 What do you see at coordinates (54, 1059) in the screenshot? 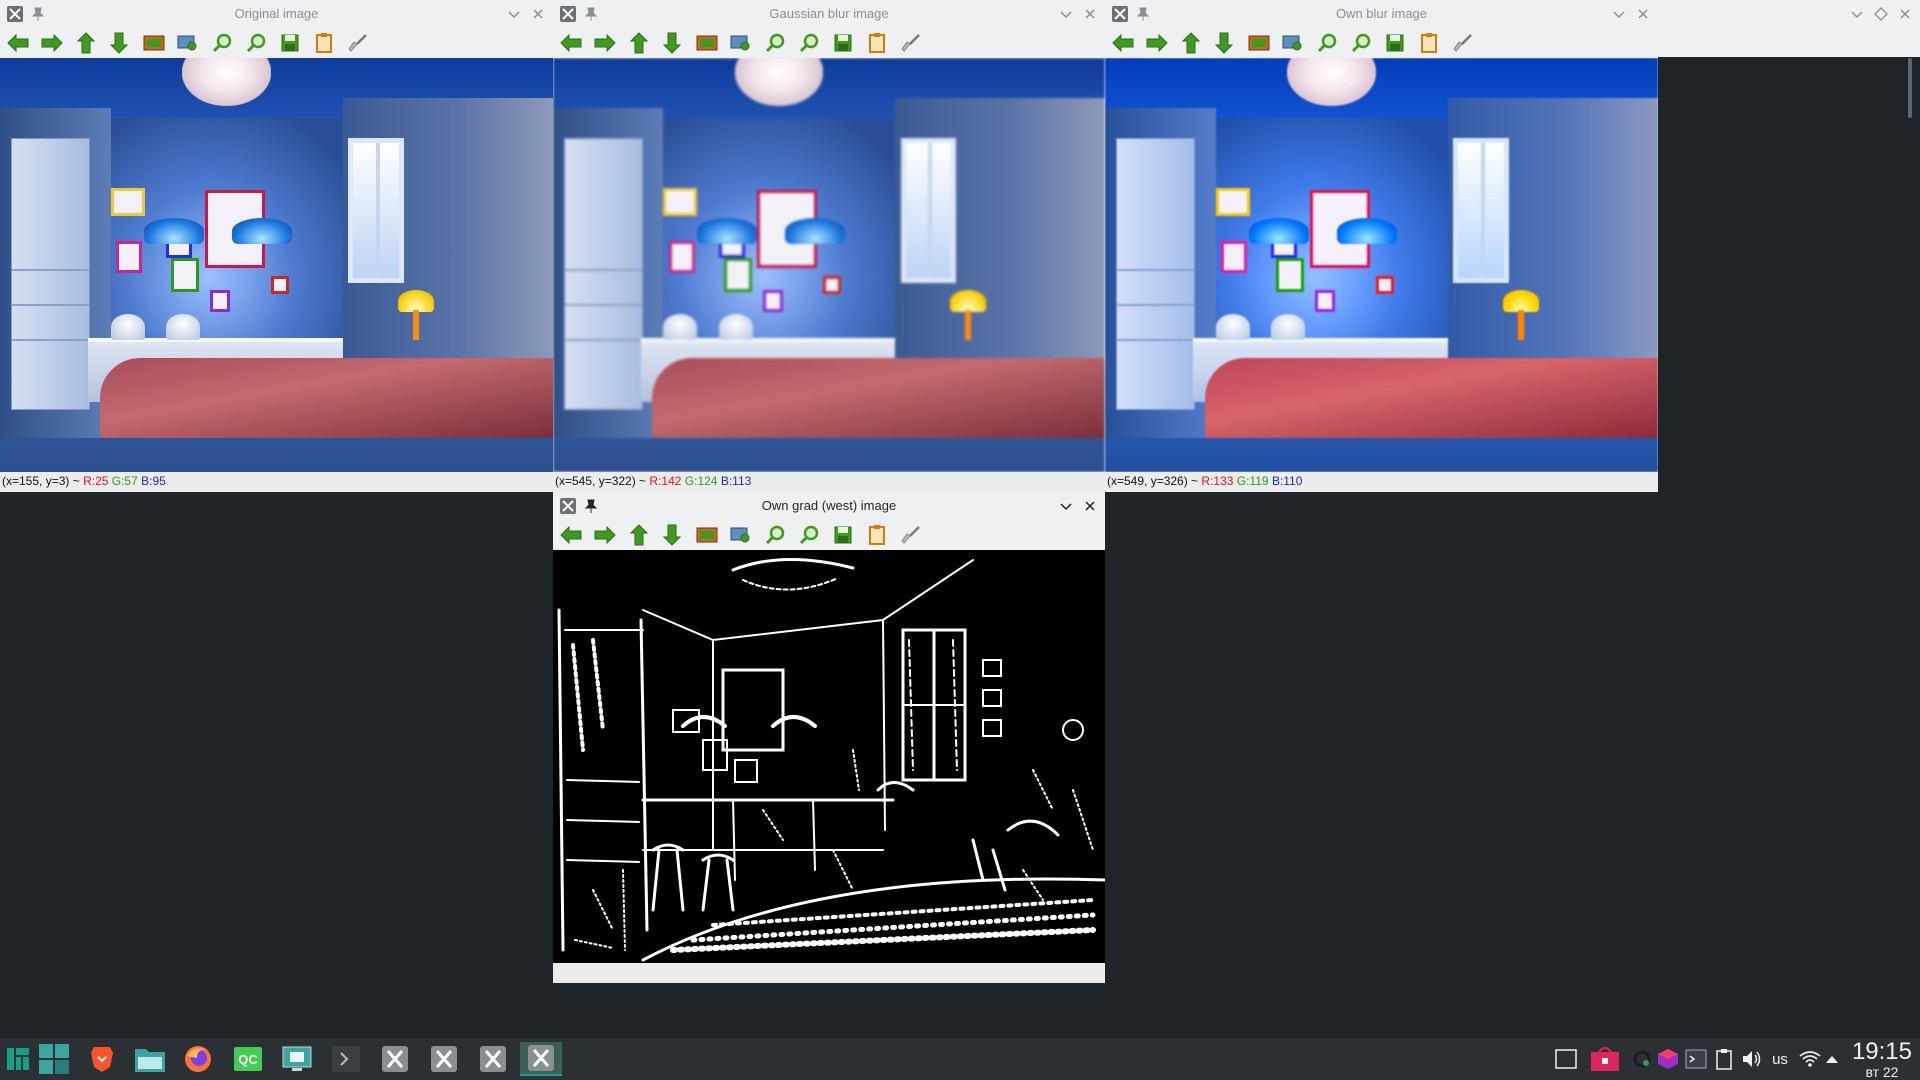
I see `show-desktop-button` at bounding box center [54, 1059].